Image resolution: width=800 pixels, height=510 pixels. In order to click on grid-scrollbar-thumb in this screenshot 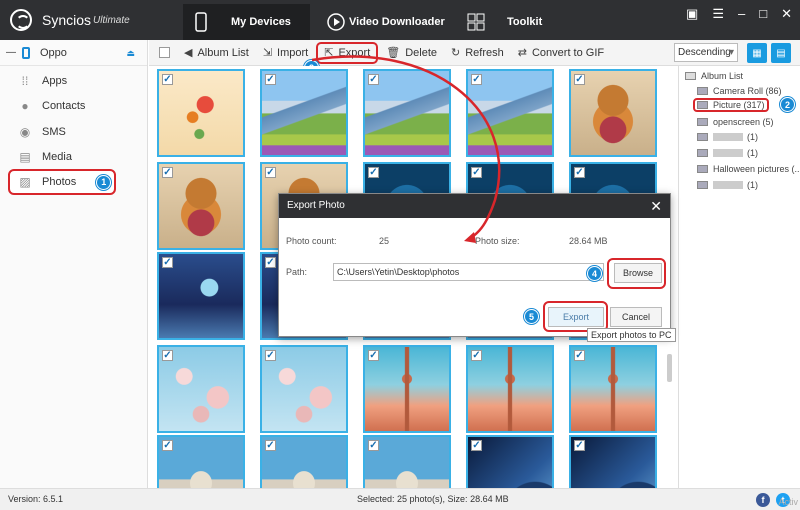, I will do `click(669, 368)`.